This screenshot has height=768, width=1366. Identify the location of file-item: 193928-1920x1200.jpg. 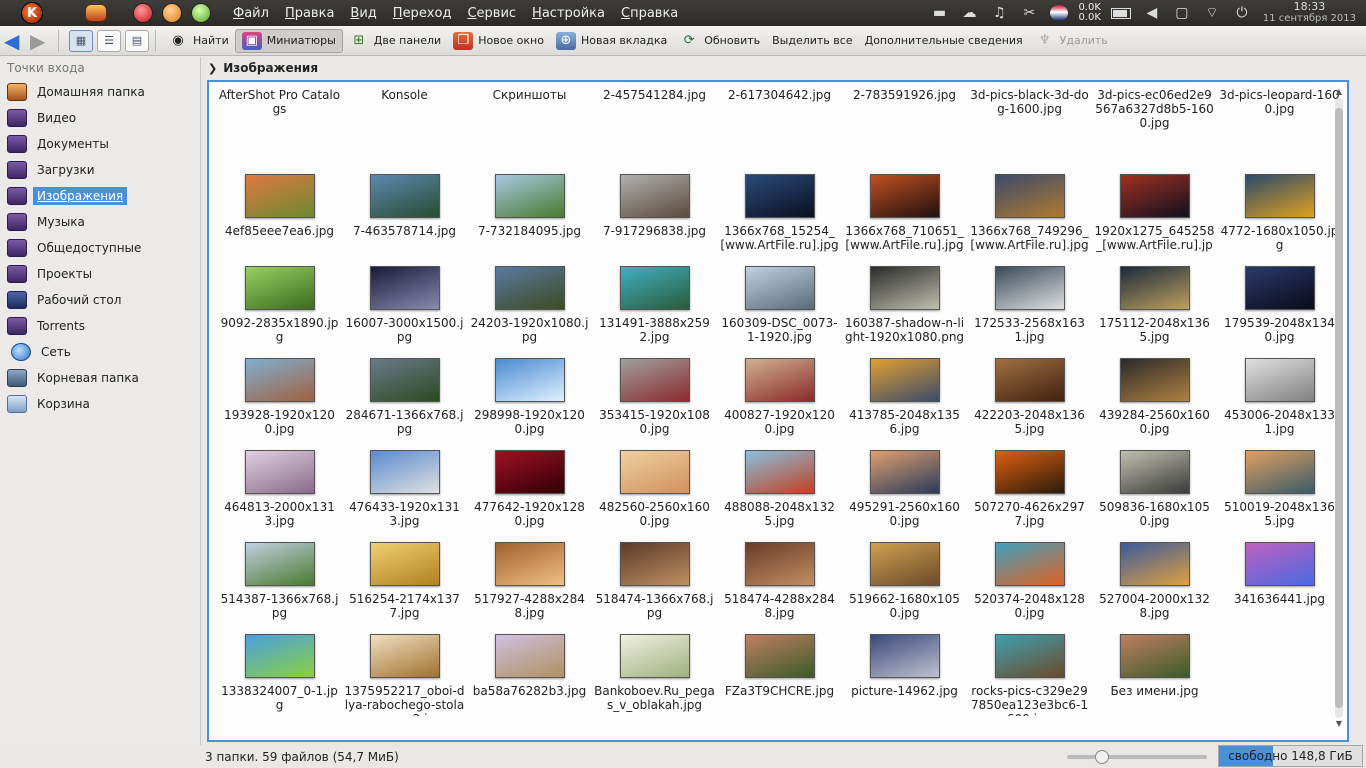
(279, 394).